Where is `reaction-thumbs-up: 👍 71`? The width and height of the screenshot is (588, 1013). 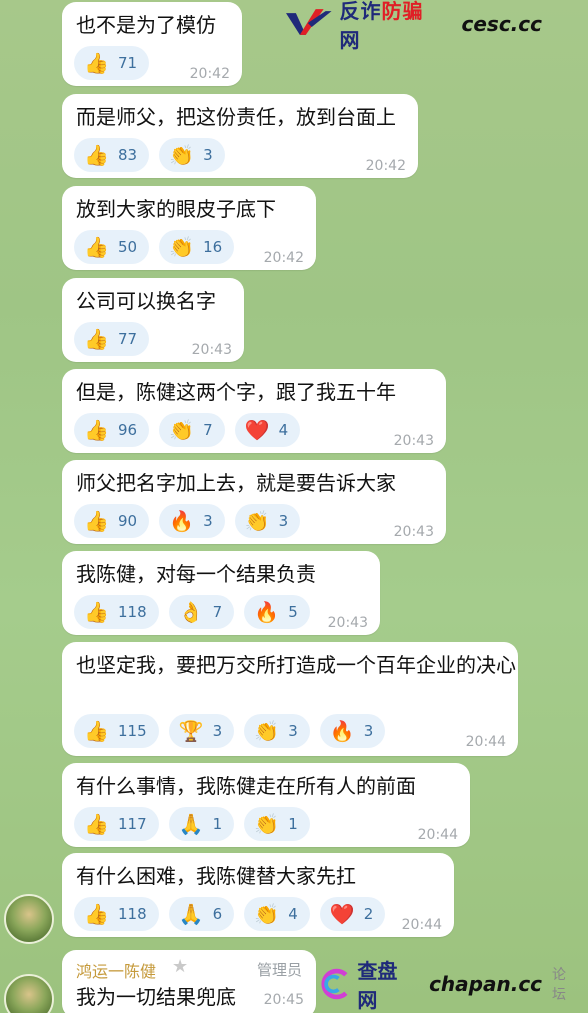
reaction-thumbs-up: 👍 71 is located at coordinates (112, 63).